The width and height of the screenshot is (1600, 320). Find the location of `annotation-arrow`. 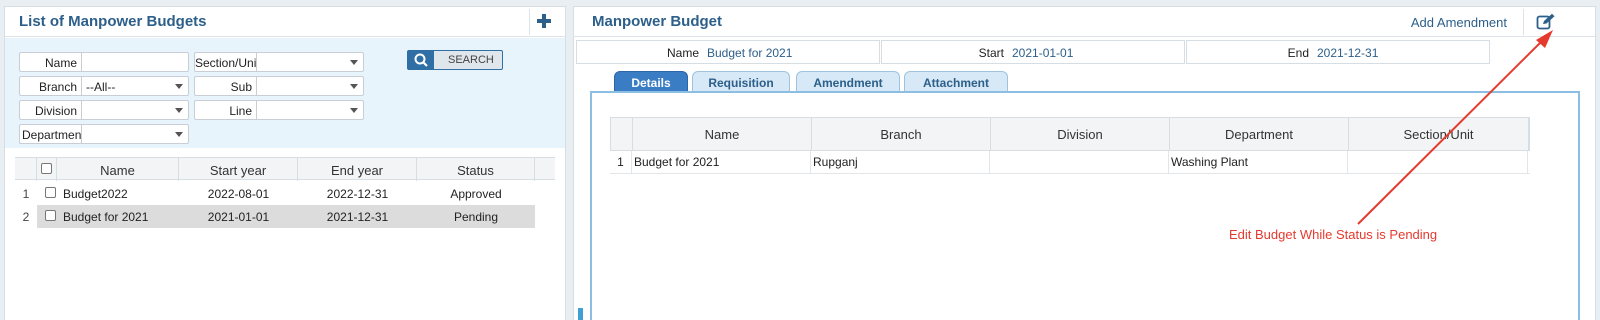

annotation-arrow is located at coordinates (1455, 127).